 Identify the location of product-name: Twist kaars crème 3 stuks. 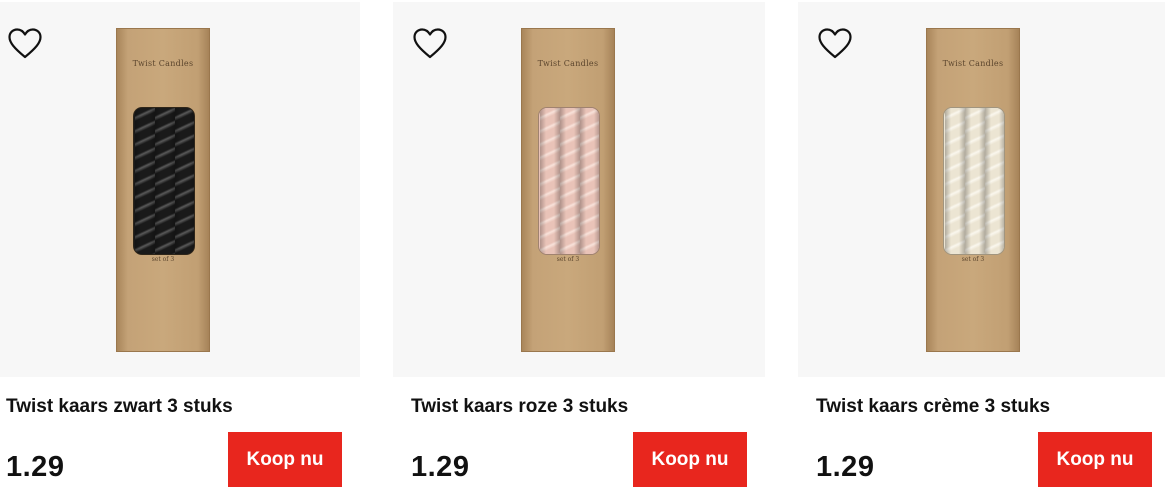
(933, 407).